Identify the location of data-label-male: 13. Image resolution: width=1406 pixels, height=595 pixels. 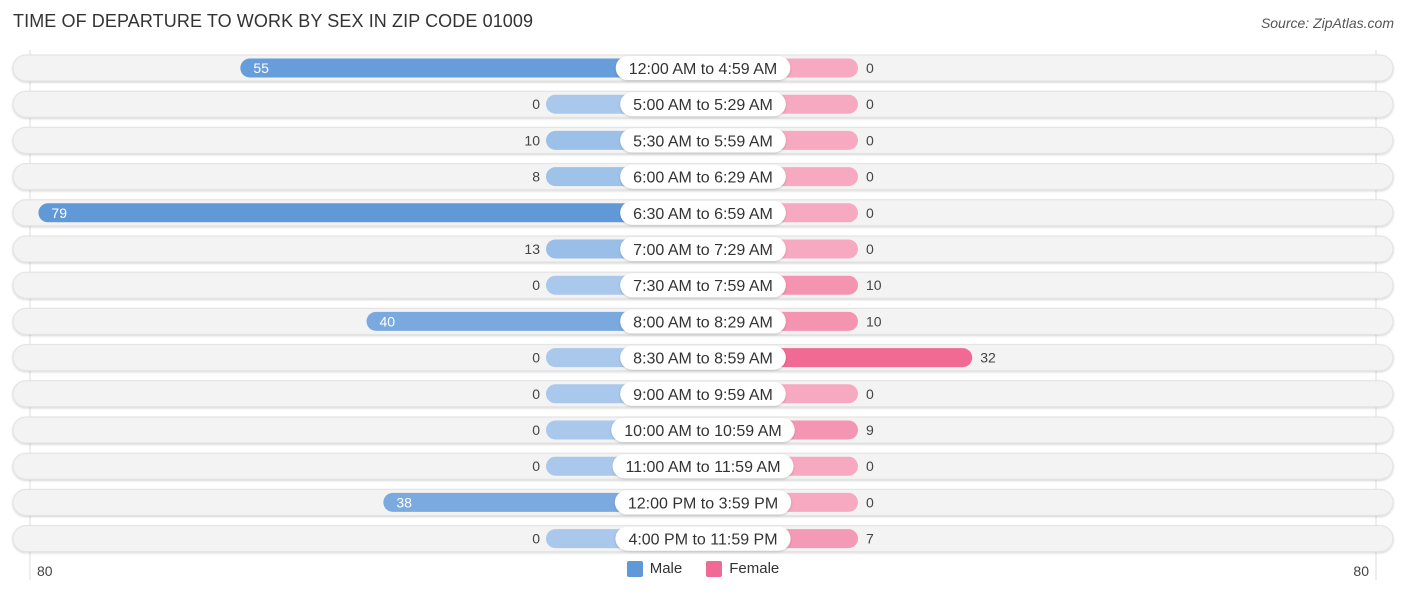
(532, 249).